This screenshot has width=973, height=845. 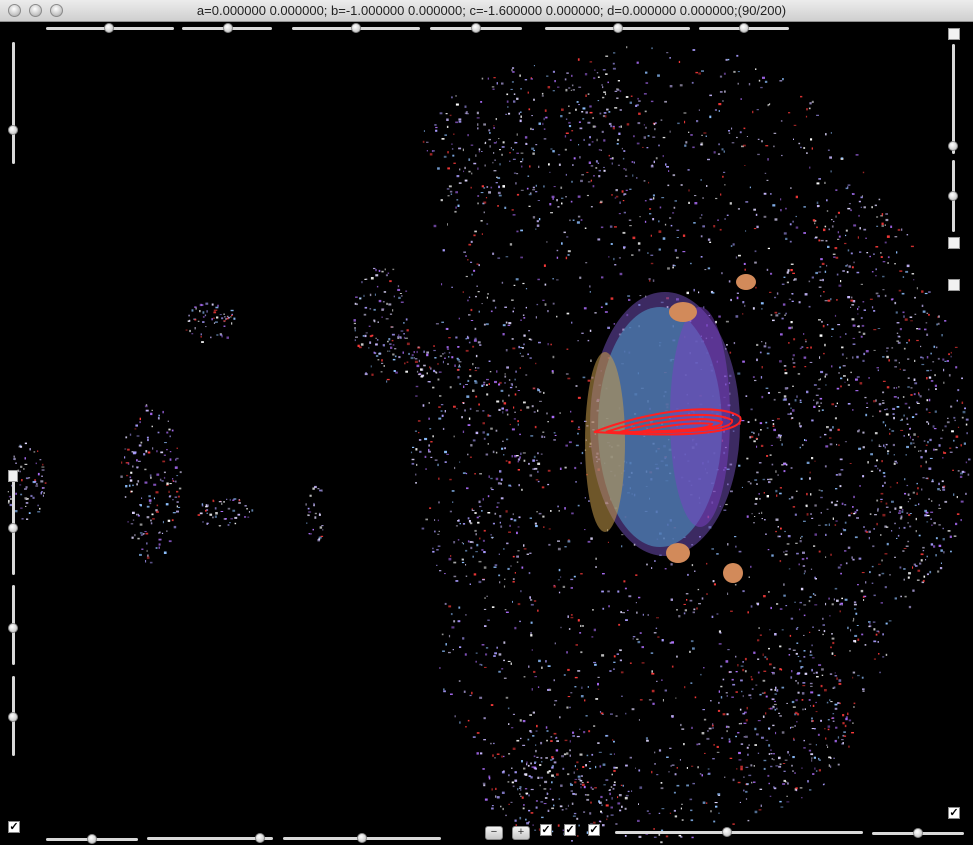 What do you see at coordinates (13, 476) in the screenshot?
I see `left-toggle-button` at bounding box center [13, 476].